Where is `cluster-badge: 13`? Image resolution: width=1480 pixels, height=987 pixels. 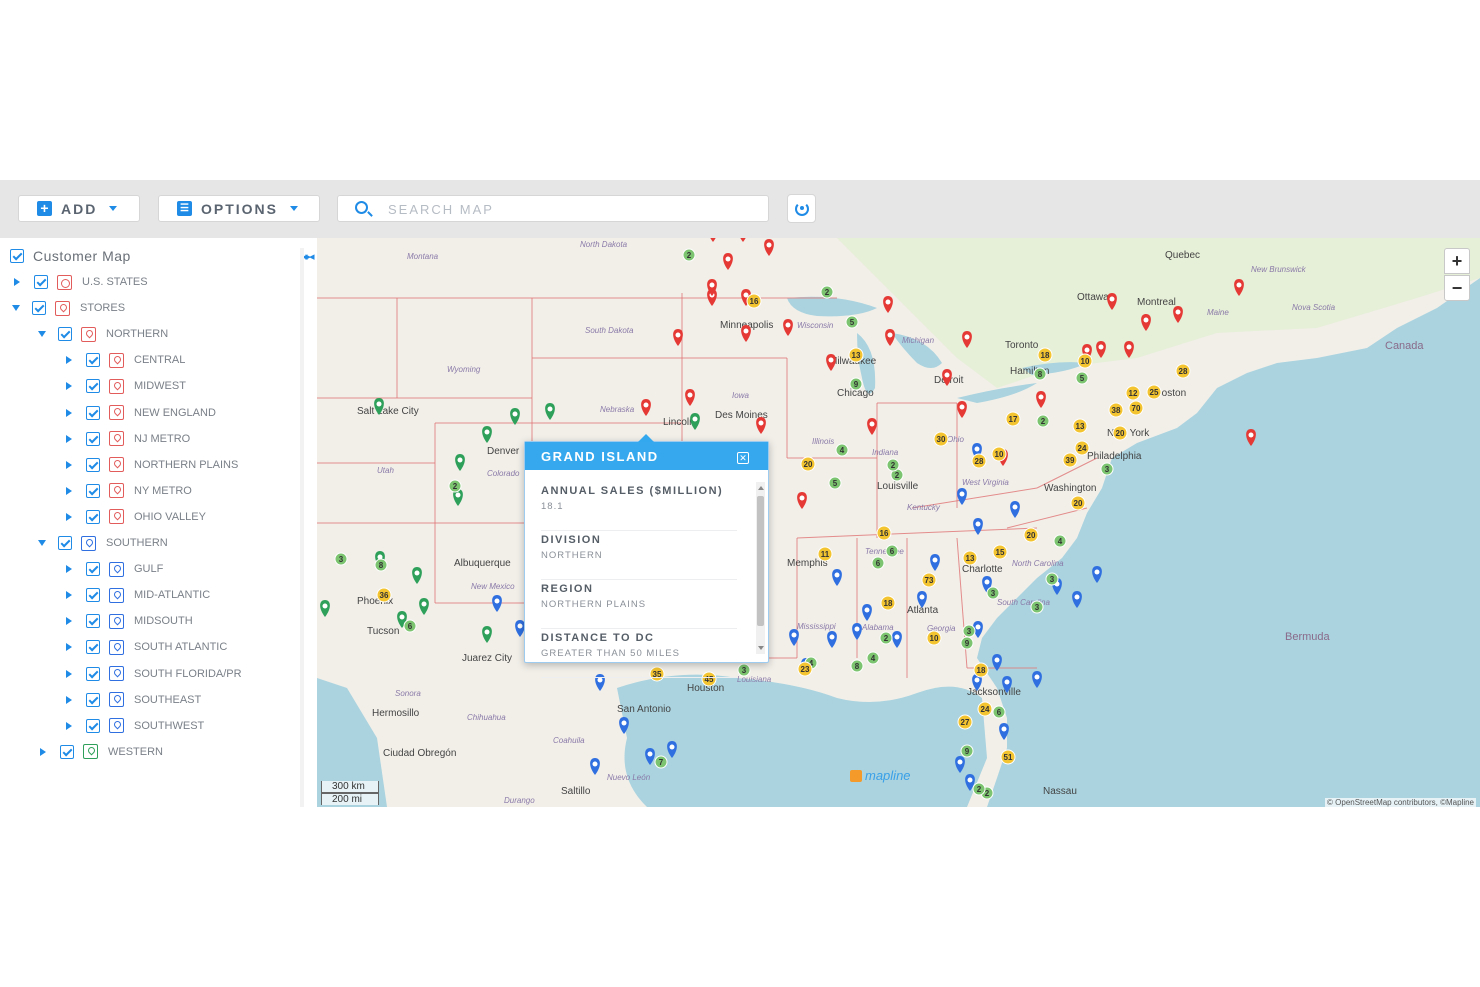 cluster-badge: 13 is located at coordinates (1080, 426).